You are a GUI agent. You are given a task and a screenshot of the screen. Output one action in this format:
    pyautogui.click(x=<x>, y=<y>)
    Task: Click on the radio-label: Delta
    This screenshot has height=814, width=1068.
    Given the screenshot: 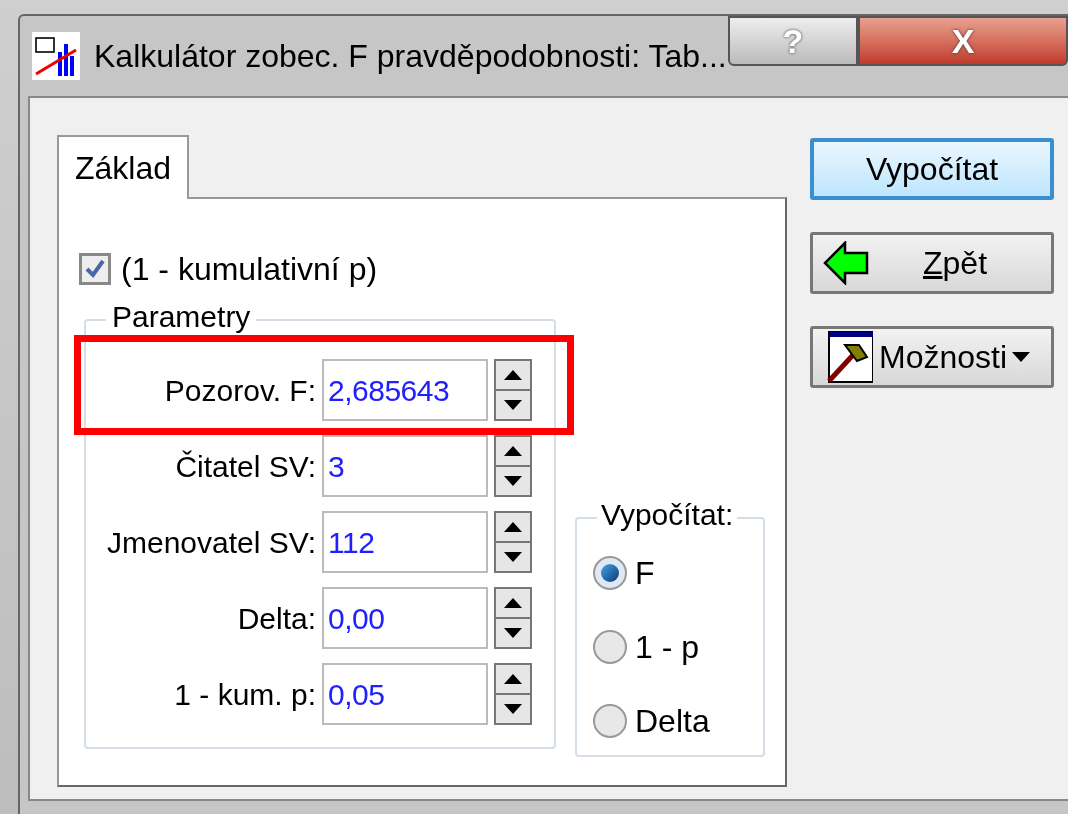 What is the action you would take?
    pyautogui.click(x=672, y=721)
    